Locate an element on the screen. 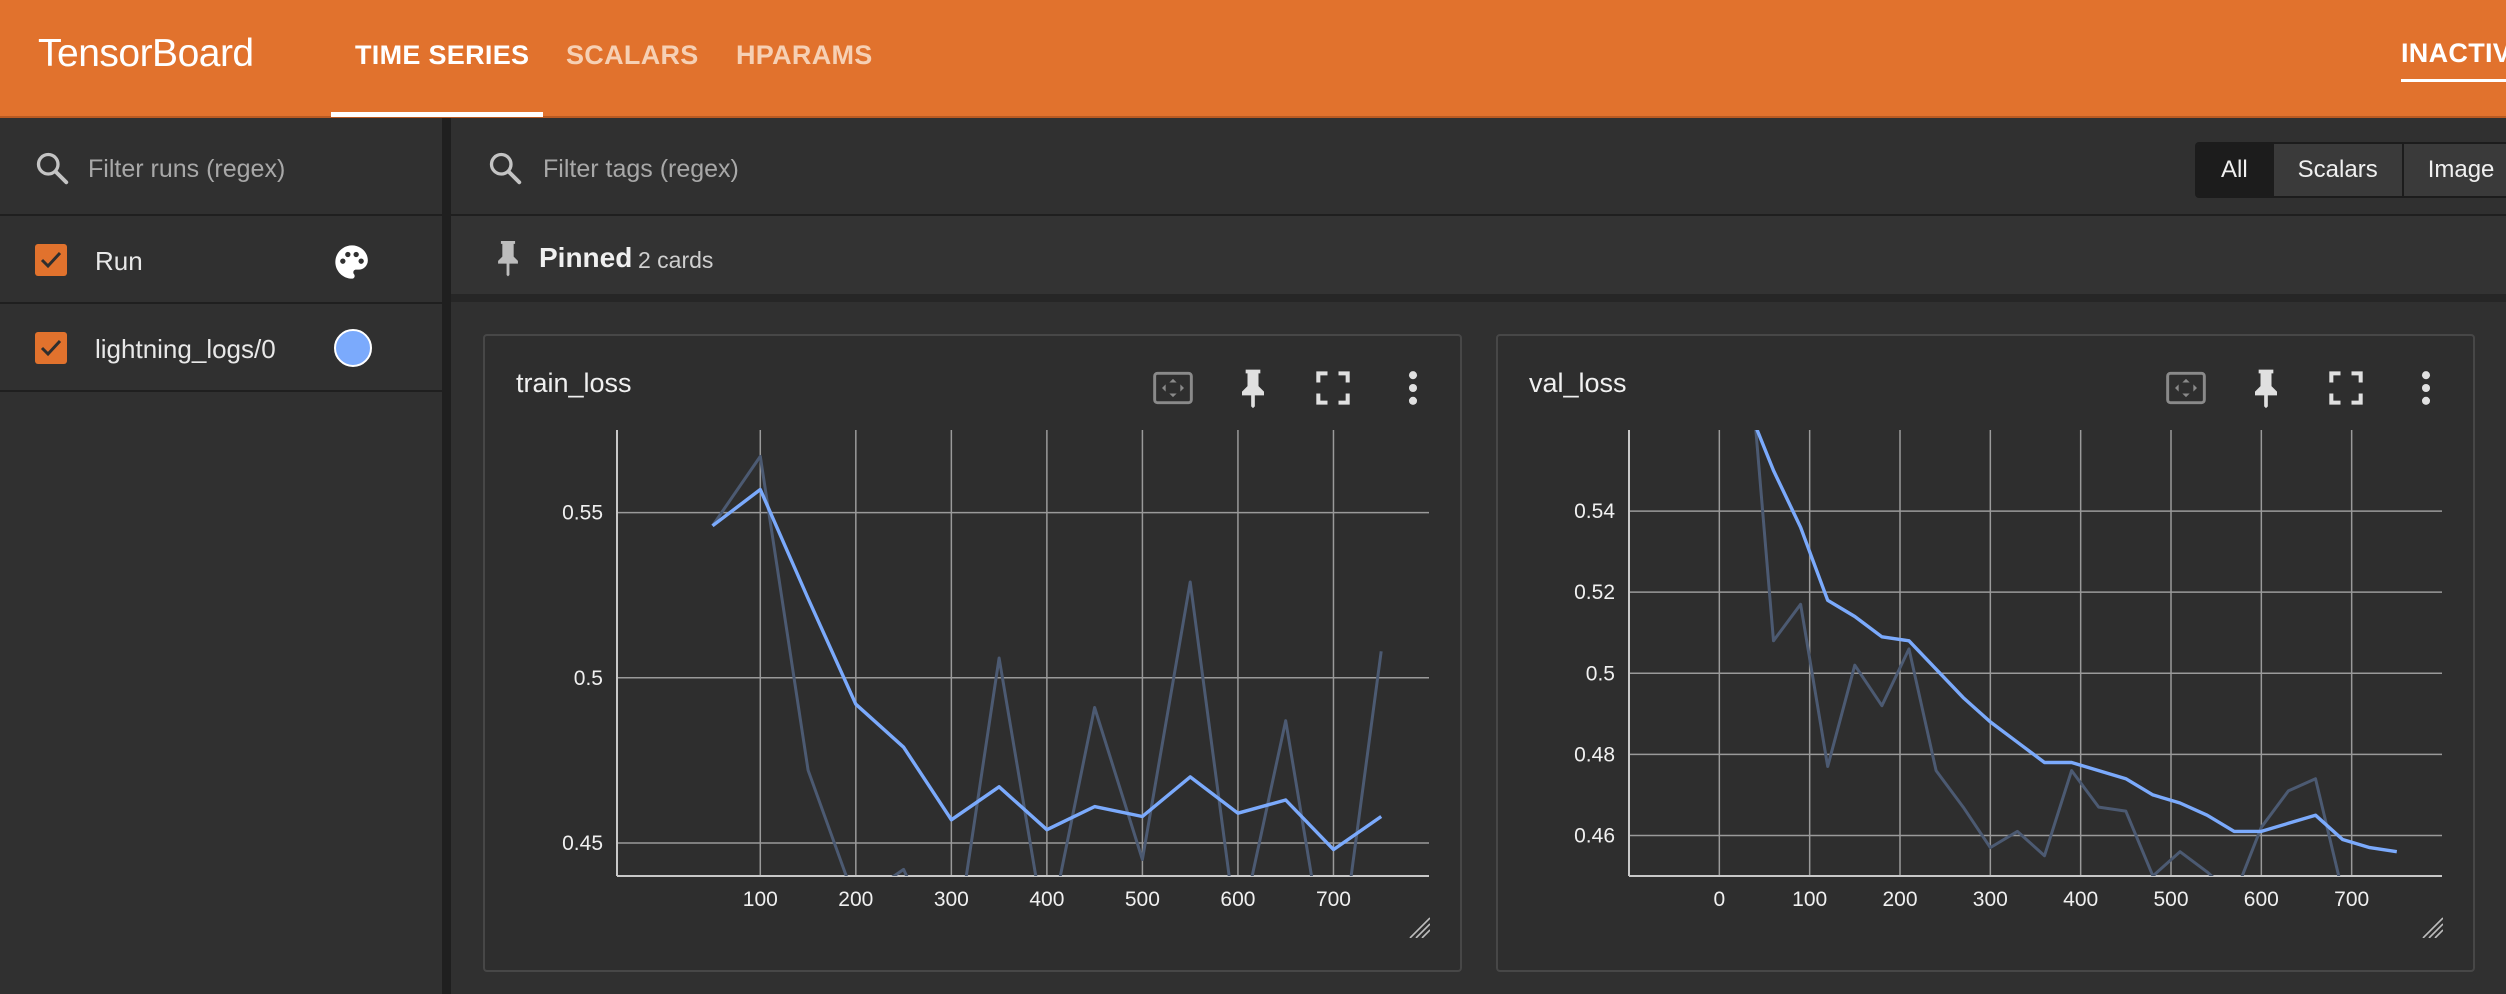 Image resolution: width=2506 pixels, height=994 pixels. plugin-select-inactive: INACTIV is located at coordinates (2453, 53).